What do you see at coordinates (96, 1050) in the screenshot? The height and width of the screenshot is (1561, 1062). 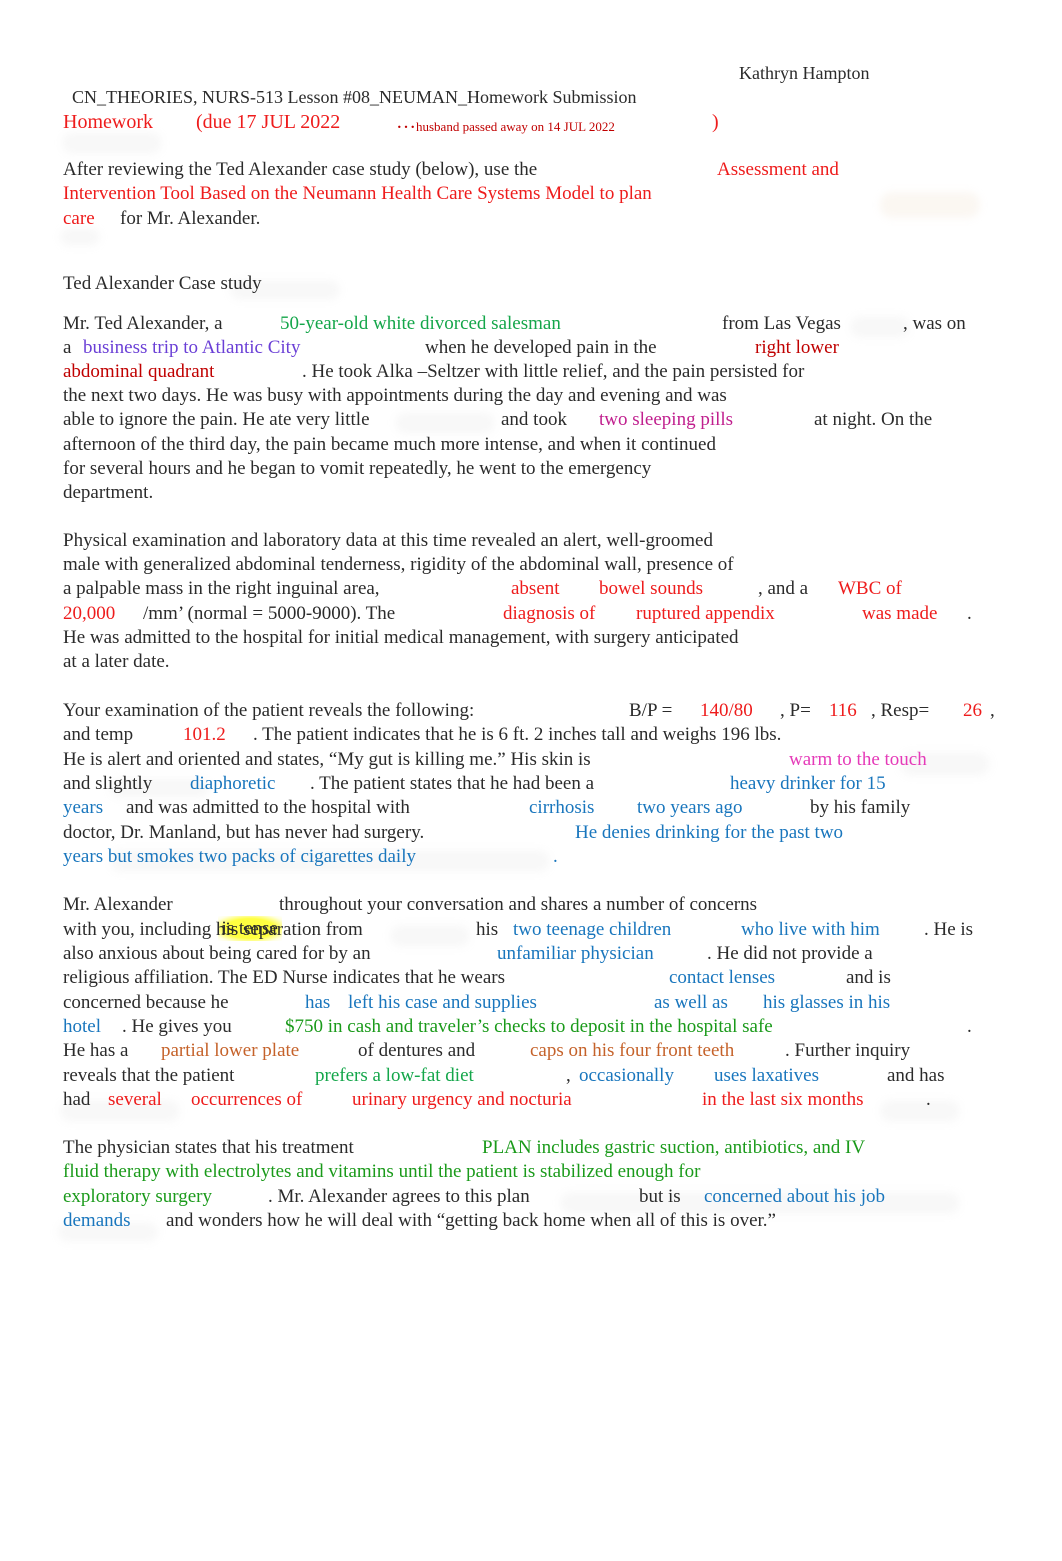 I see `text: He has a` at bounding box center [96, 1050].